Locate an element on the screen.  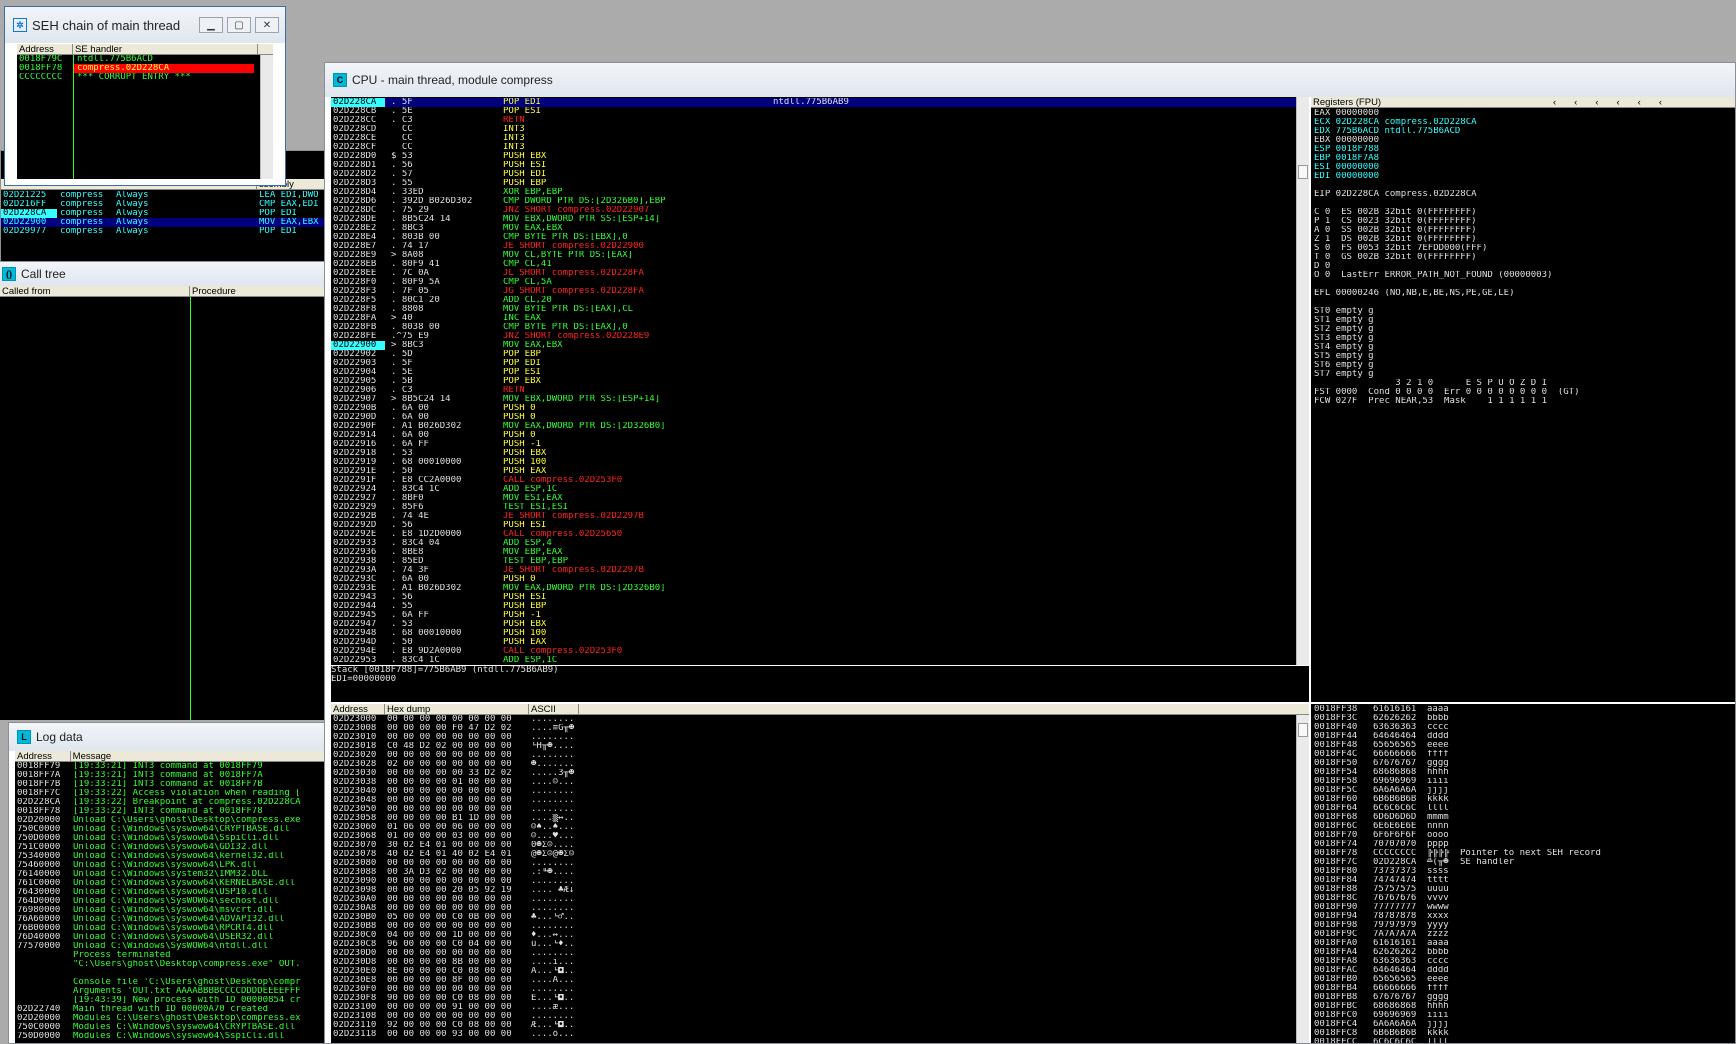
register-line: EAX 00000000 is located at coordinates (1524, 113).